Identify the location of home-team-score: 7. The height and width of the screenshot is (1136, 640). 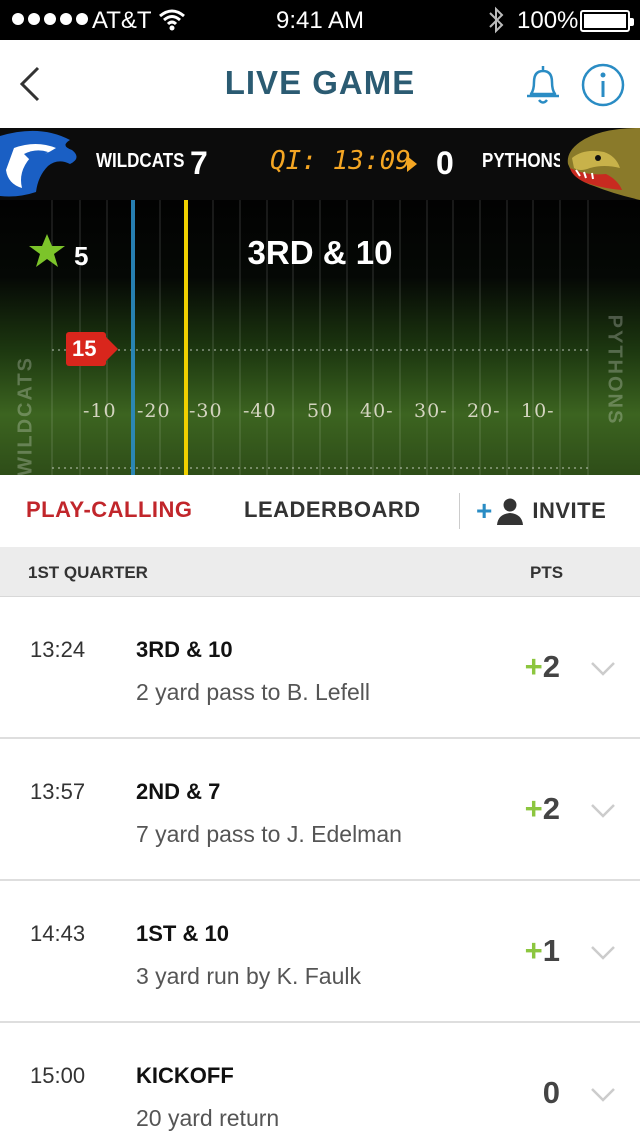
(199, 163).